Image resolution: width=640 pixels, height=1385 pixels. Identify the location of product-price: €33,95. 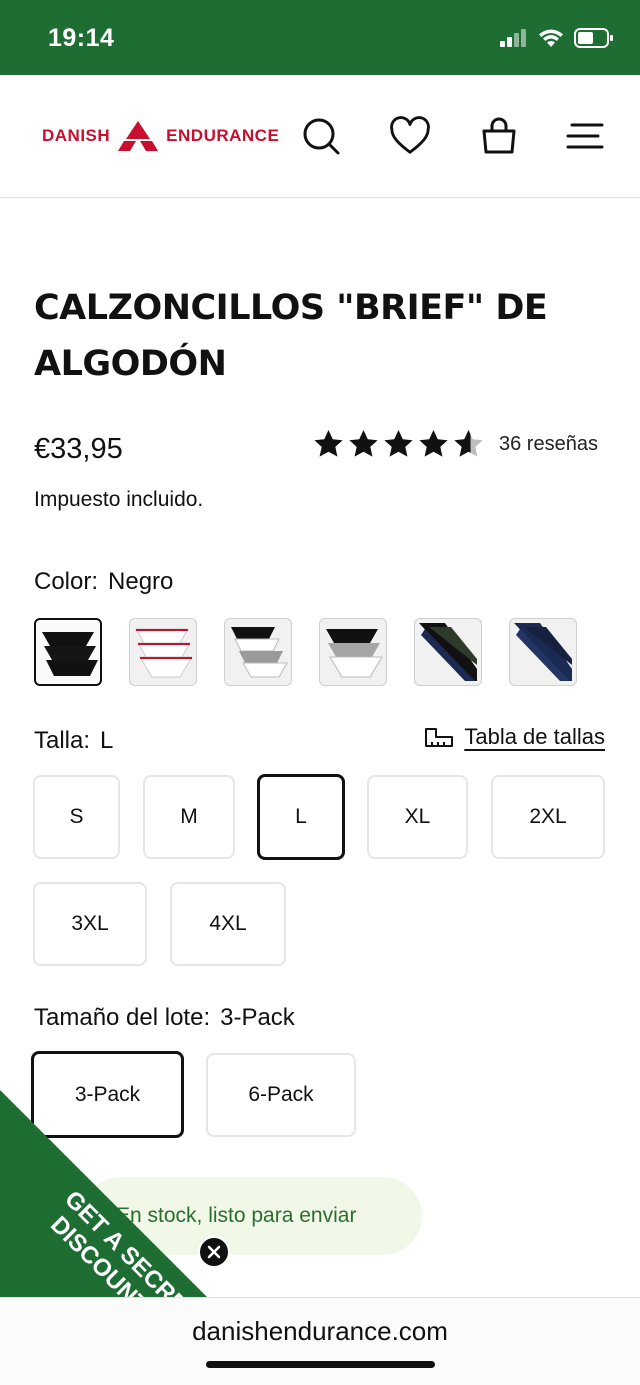
(78, 449).